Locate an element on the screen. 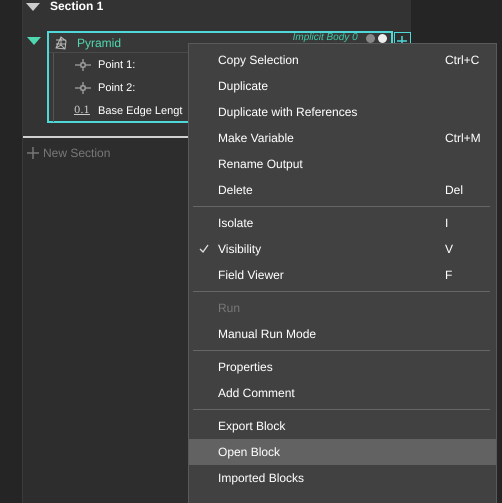 Image resolution: width=502 pixels, height=503 pixels. menu-item-label: Open Block is located at coordinates (250, 452).